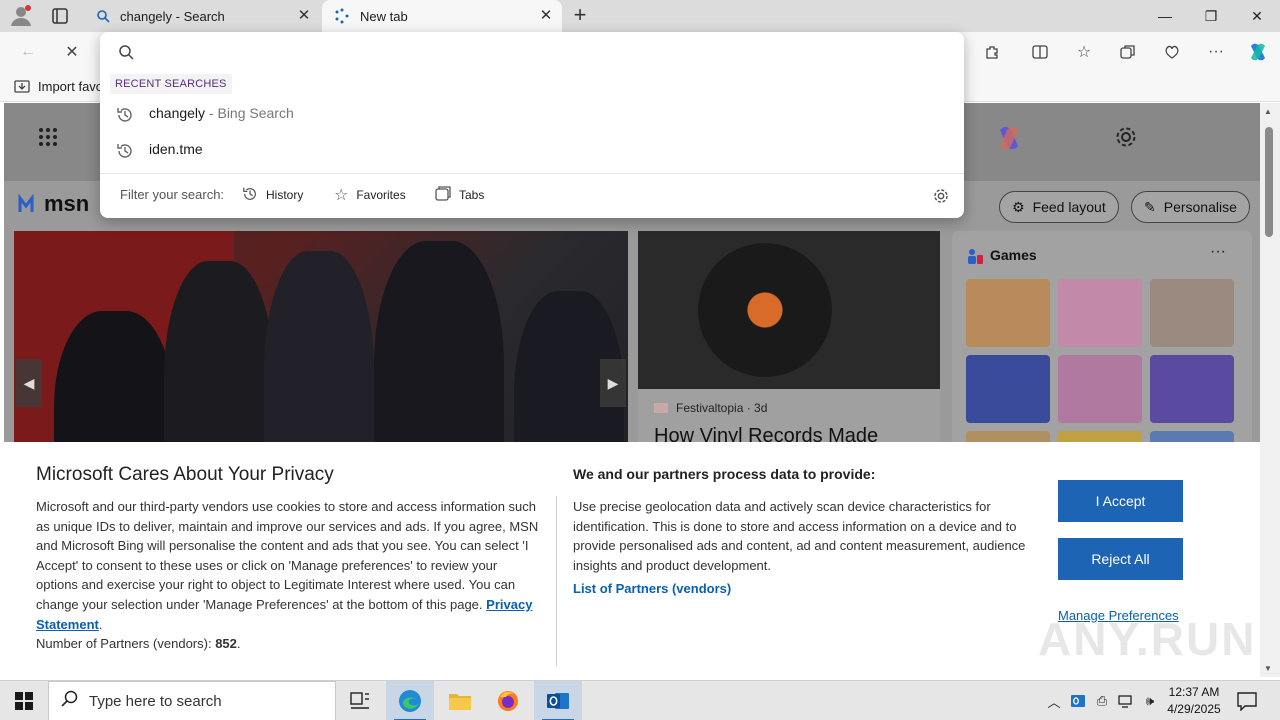 The width and height of the screenshot is (1280, 720). Describe the element at coordinates (1268, 111) in the screenshot. I see `scroll-up-icon: ▲` at that location.